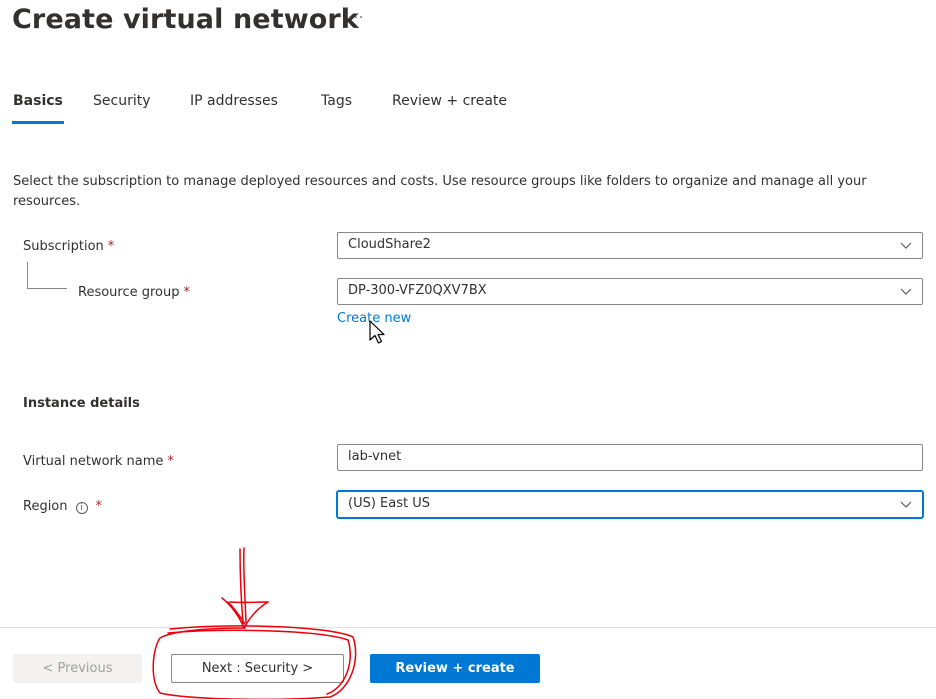 Image resolution: width=936 pixels, height=699 pixels. Describe the element at coordinates (630, 457) in the screenshot. I see `vnet-name-input: lab-vnet` at that location.